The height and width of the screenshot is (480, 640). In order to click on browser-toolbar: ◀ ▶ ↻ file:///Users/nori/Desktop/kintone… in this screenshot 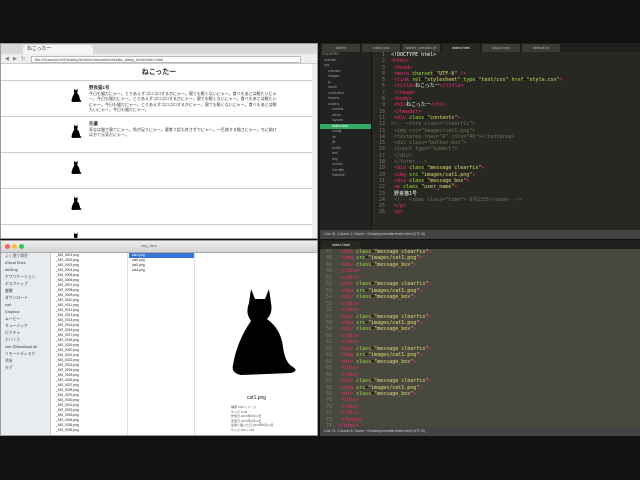, I will do `click(159, 59)`.